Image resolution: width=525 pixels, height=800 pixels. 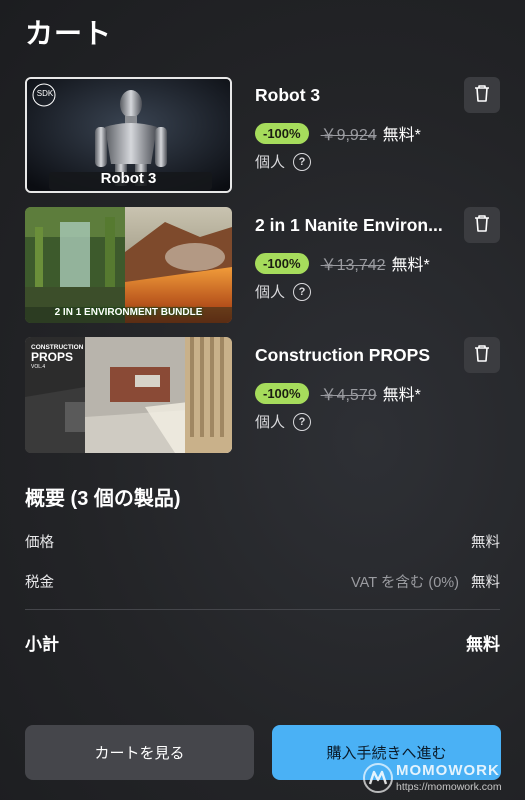 I want to click on original-price: ￥4,579, so click(x=348, y=395).